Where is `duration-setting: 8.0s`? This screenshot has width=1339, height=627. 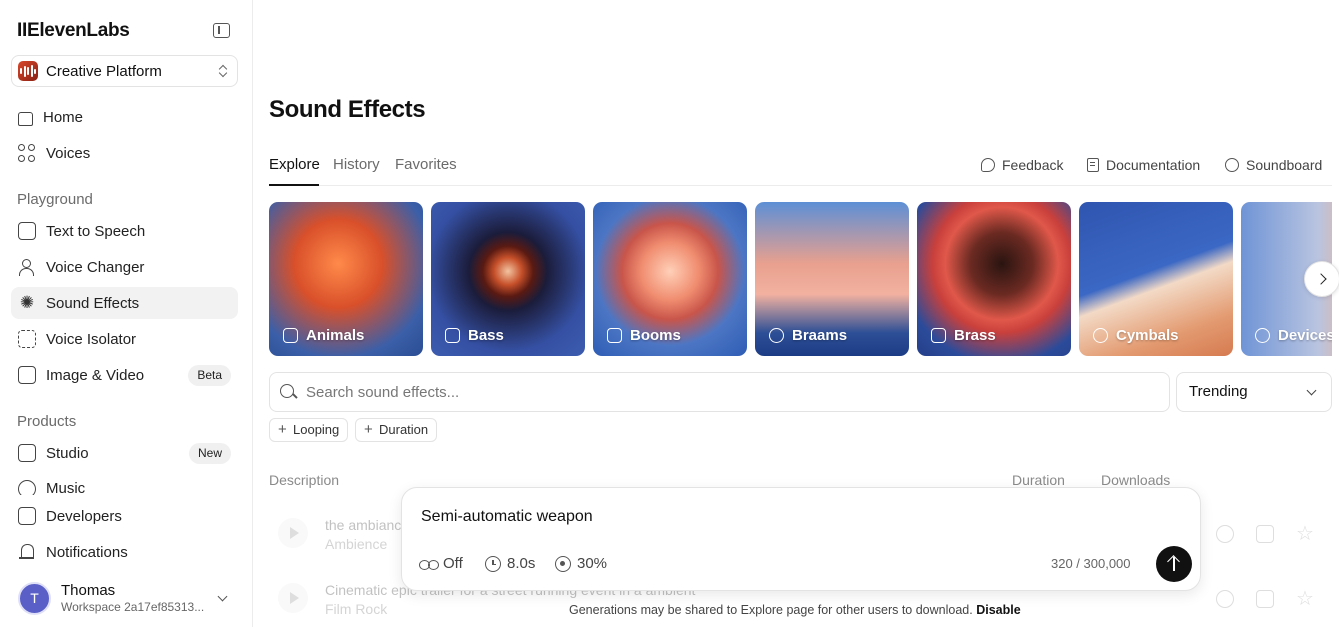 duration-setting: 8.0s is located at coordinates (510, 563).